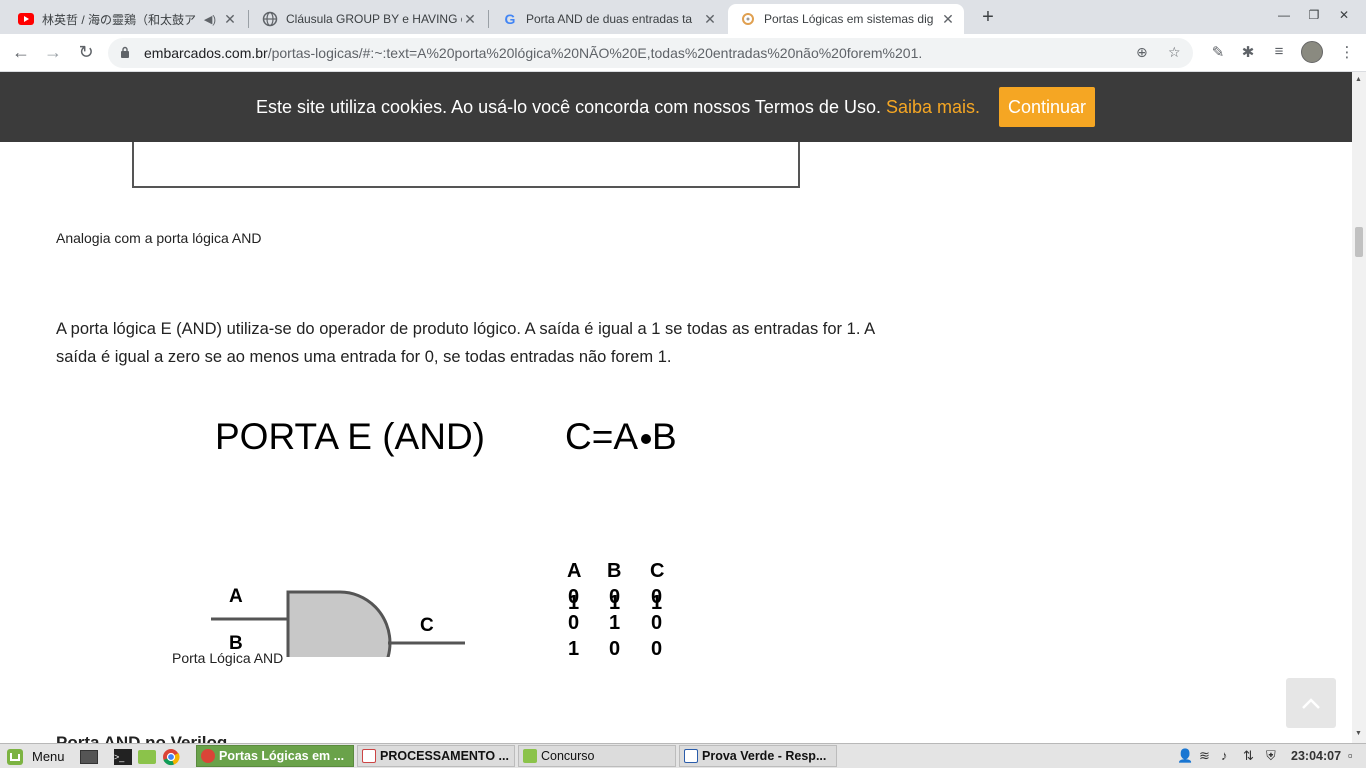 Image resolution: width=1366 pixels, height=768 pixels. I want to click on continue-button: Continuar, so click(1047, 107).